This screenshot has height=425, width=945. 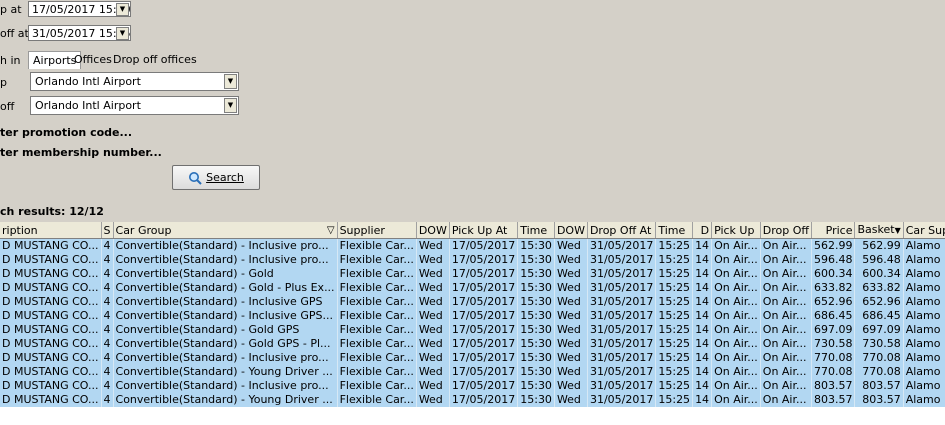 What do you see at coordinates (225, 230) in the screenshot?
I see `column-header-car-group: Car Group ▽` at bounding box center [225, 230].